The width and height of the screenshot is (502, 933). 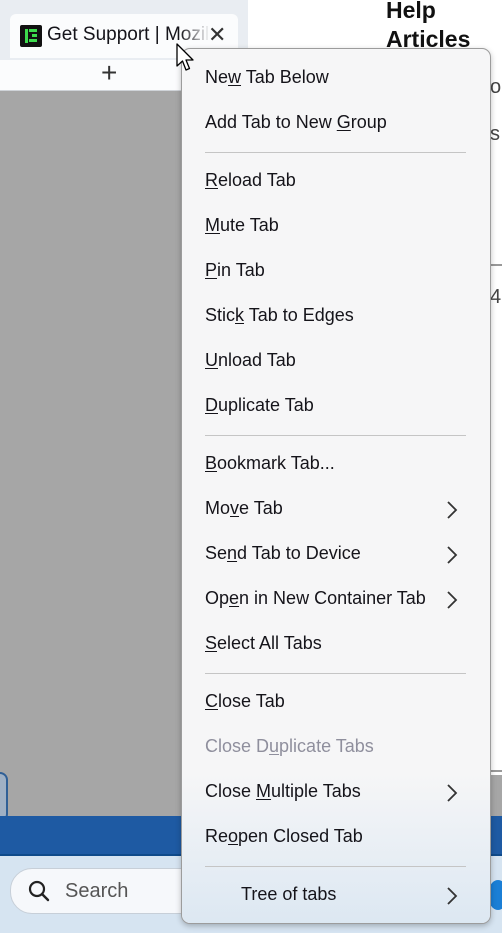 I want to click on search-icon, so click(x=39, y=891).